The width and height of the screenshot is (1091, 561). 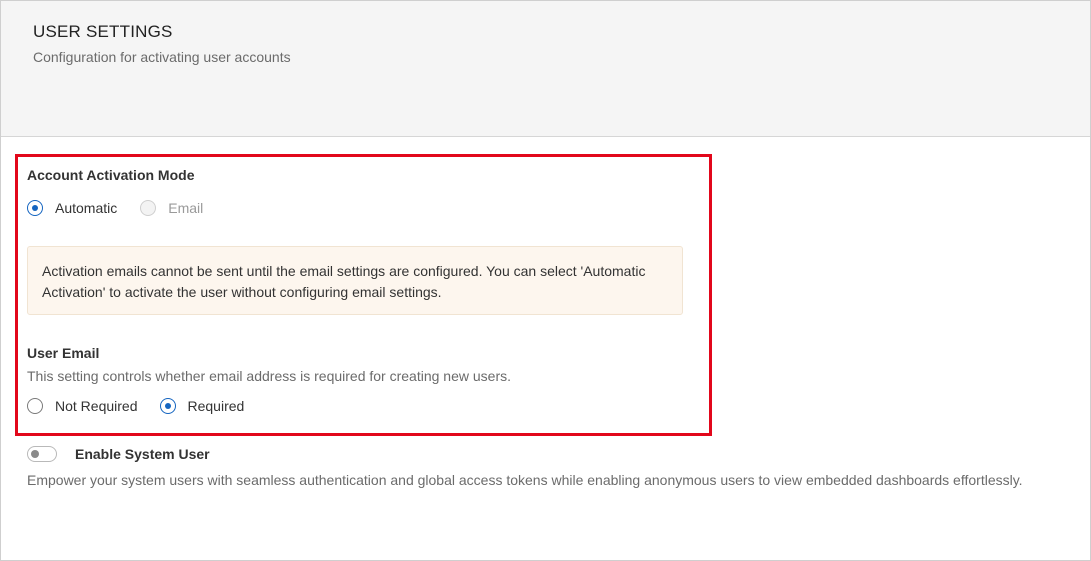 I want to click on system-user-label: Enable System User, so click(x=142, y=454).